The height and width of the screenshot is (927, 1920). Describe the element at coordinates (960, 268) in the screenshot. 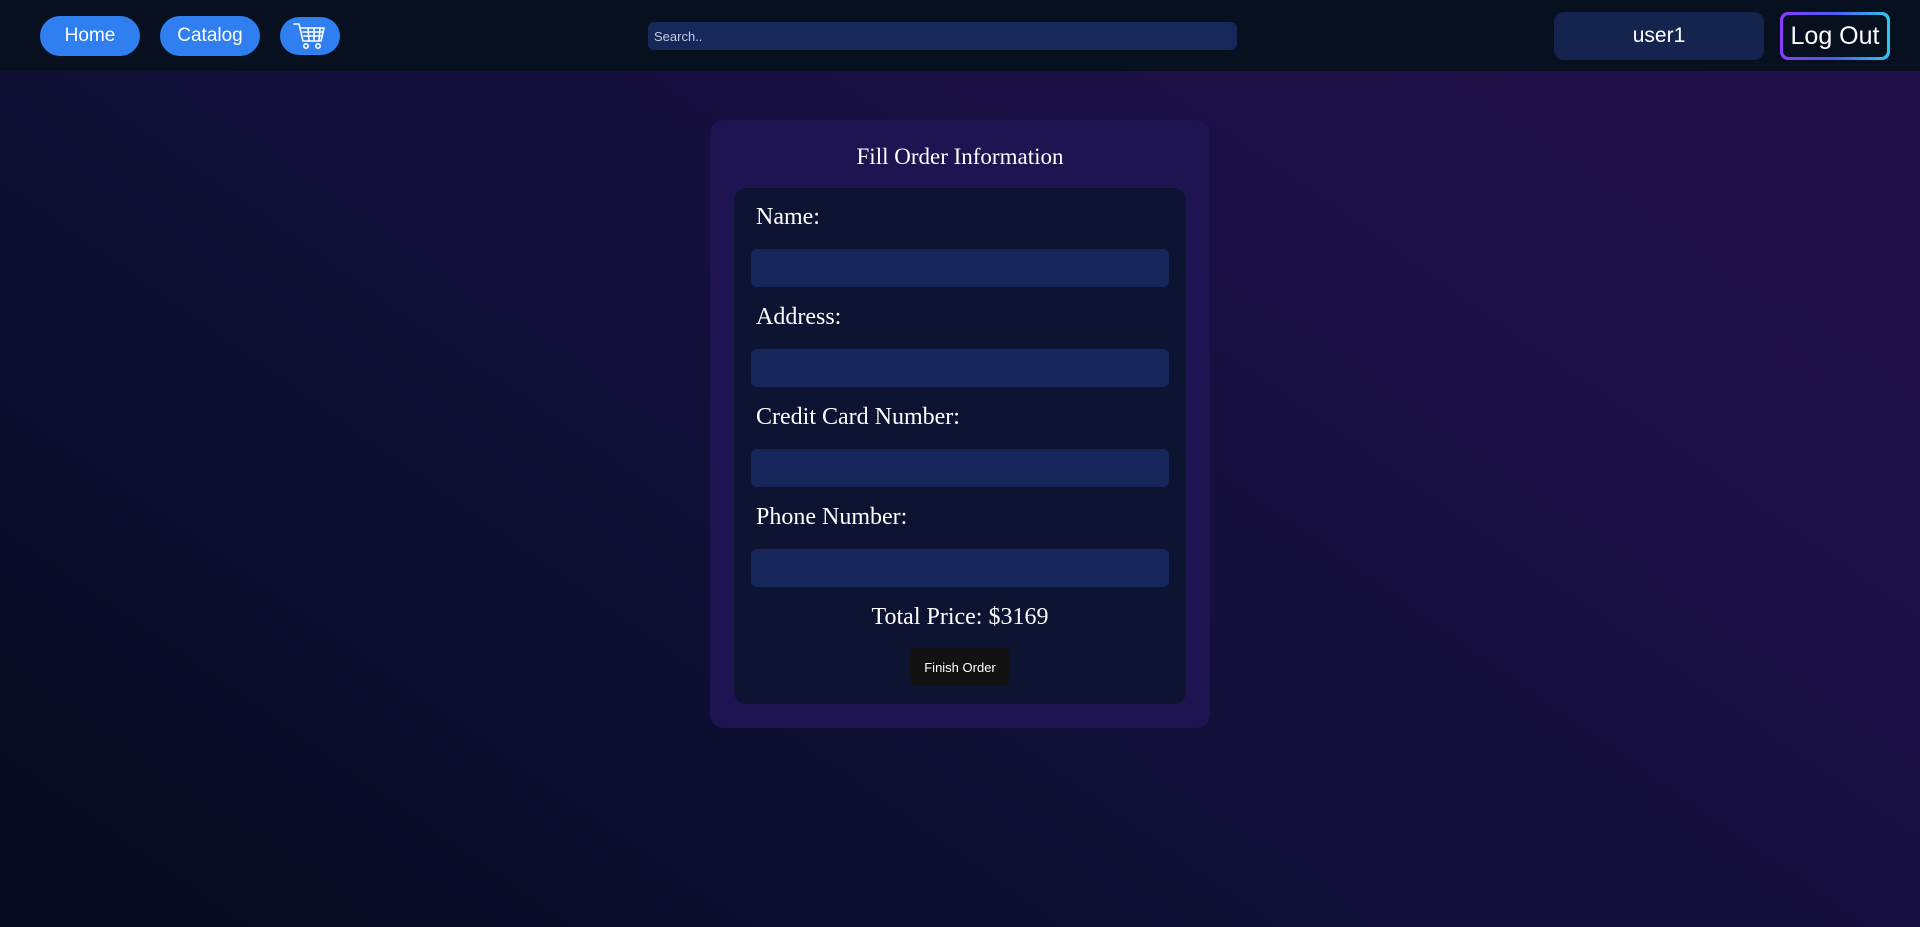

I see `name-input` at that location.